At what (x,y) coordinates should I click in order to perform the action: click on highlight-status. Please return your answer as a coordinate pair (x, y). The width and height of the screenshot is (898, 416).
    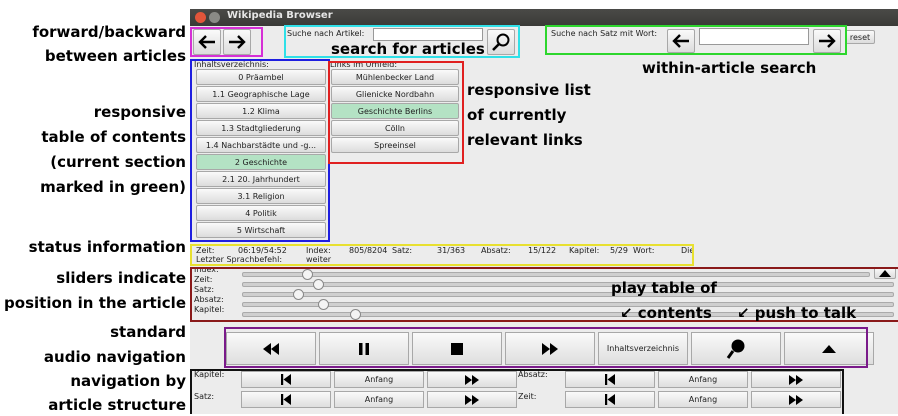
    Looking at the image, I should click on (442, 255).